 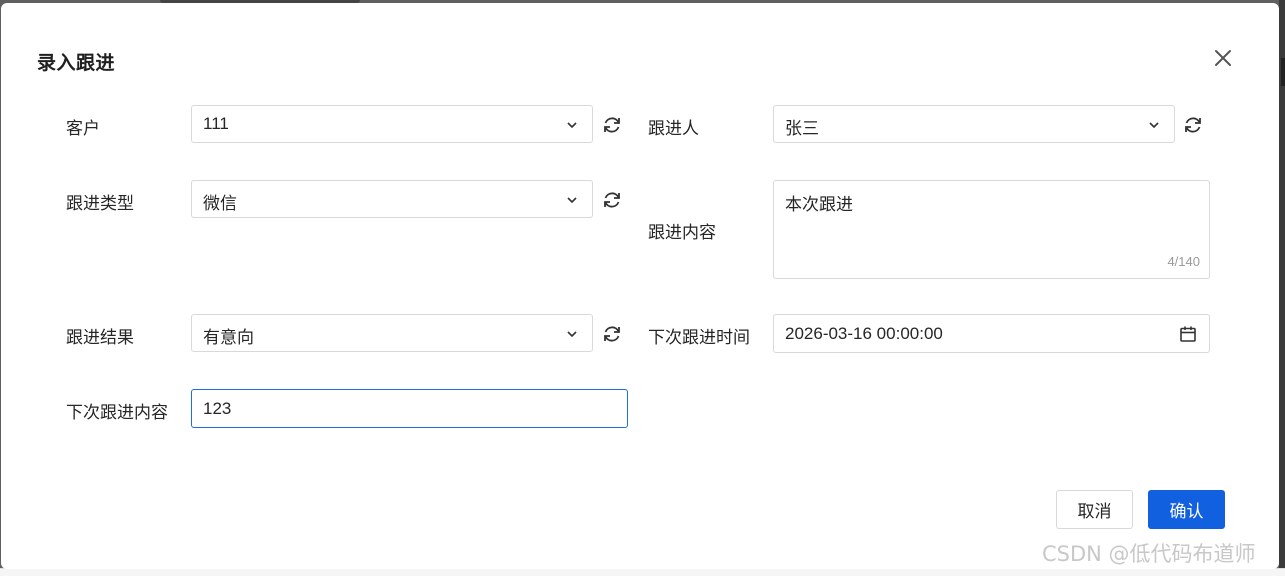 What do you see at coordinates (1183, 261) in the screenshot?
I see `char-counter: 4/140` at bounding box center [1183, 261].